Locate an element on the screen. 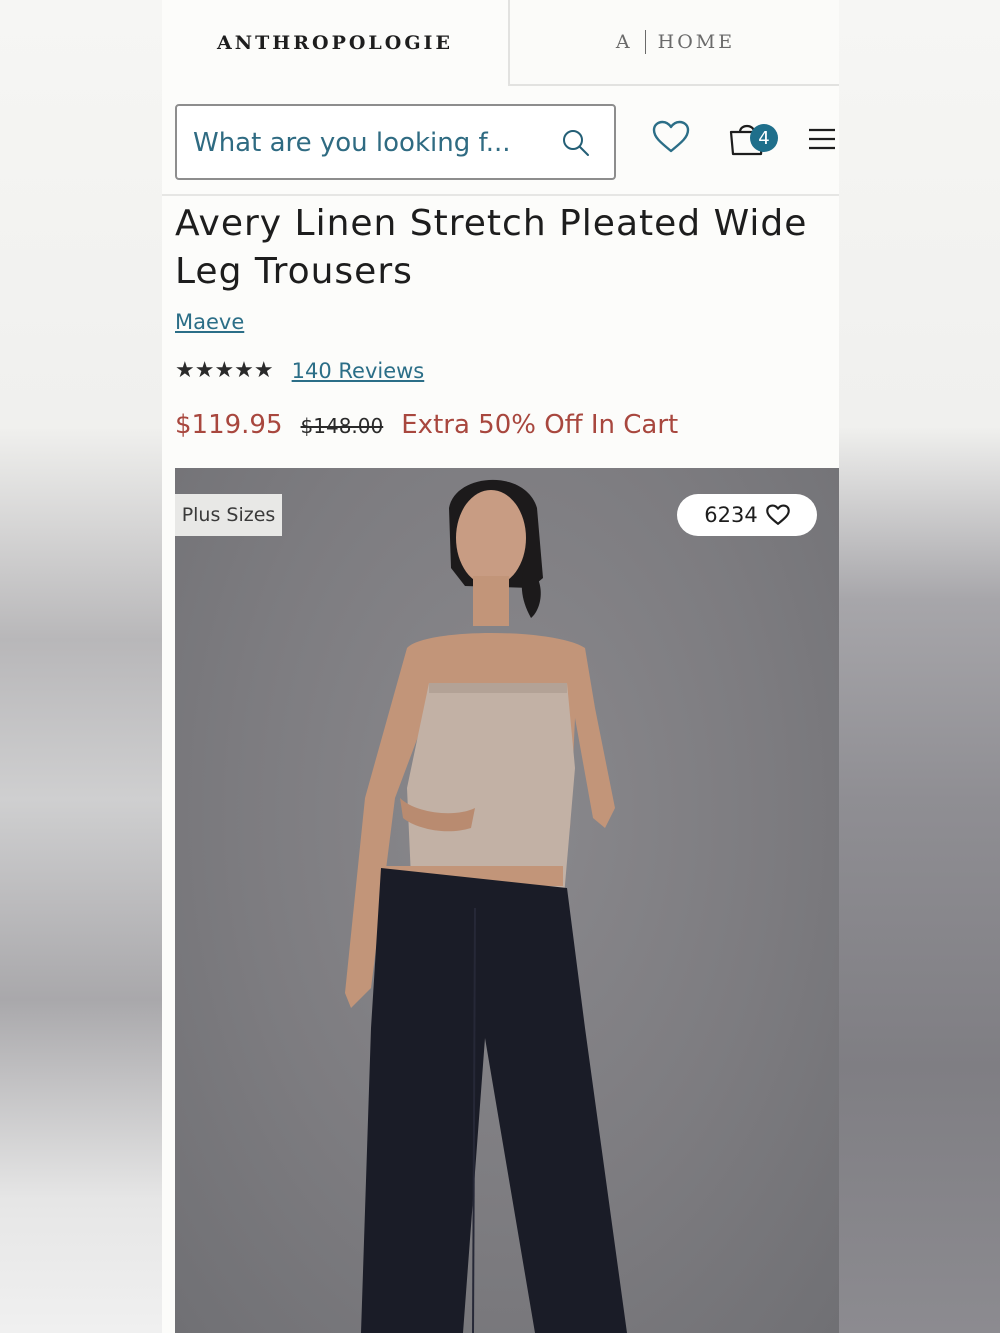  hamburger-menu-icon is located at coordinates (822, 139).